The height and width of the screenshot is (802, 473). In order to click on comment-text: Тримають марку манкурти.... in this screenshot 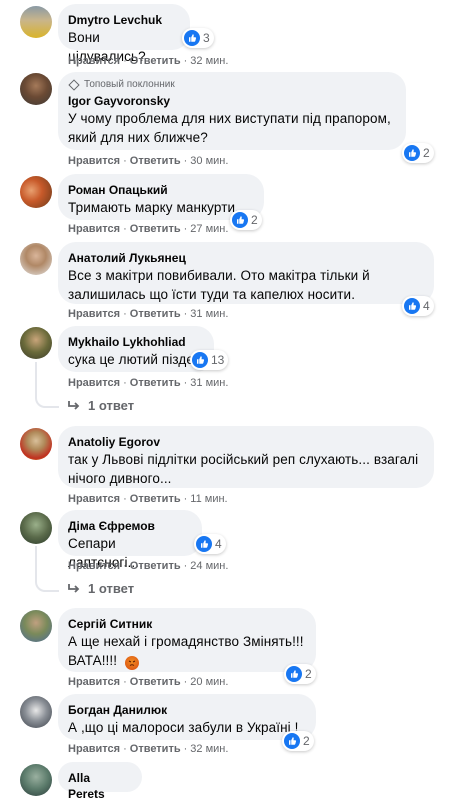, I will do `click(159, 207)`.